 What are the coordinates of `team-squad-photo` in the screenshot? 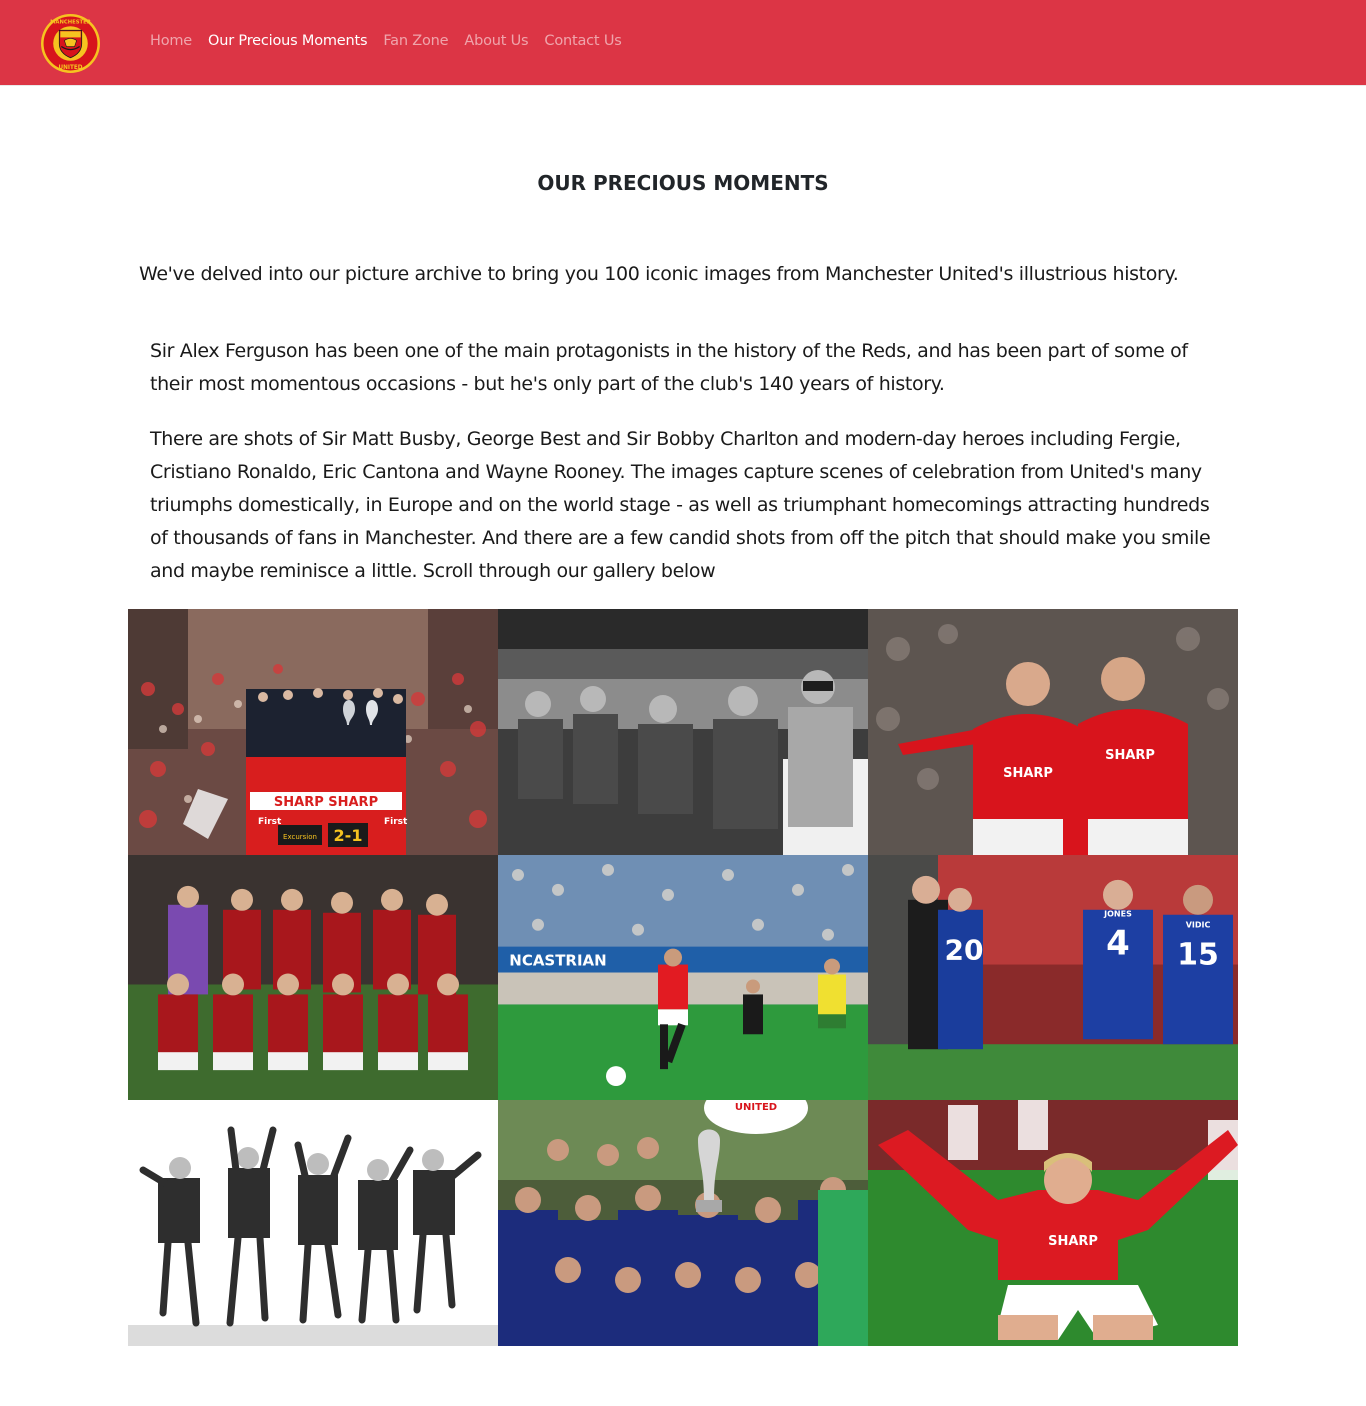 It's located at (313, 977).